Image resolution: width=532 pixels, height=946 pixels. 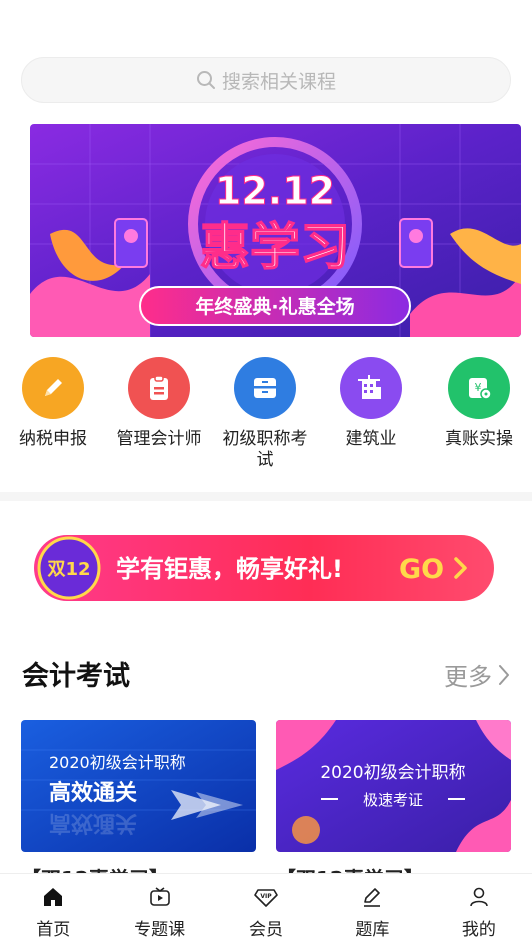 I want to click on category-real-accounts: ¥ 真账实操, so click(x=479, y=403).